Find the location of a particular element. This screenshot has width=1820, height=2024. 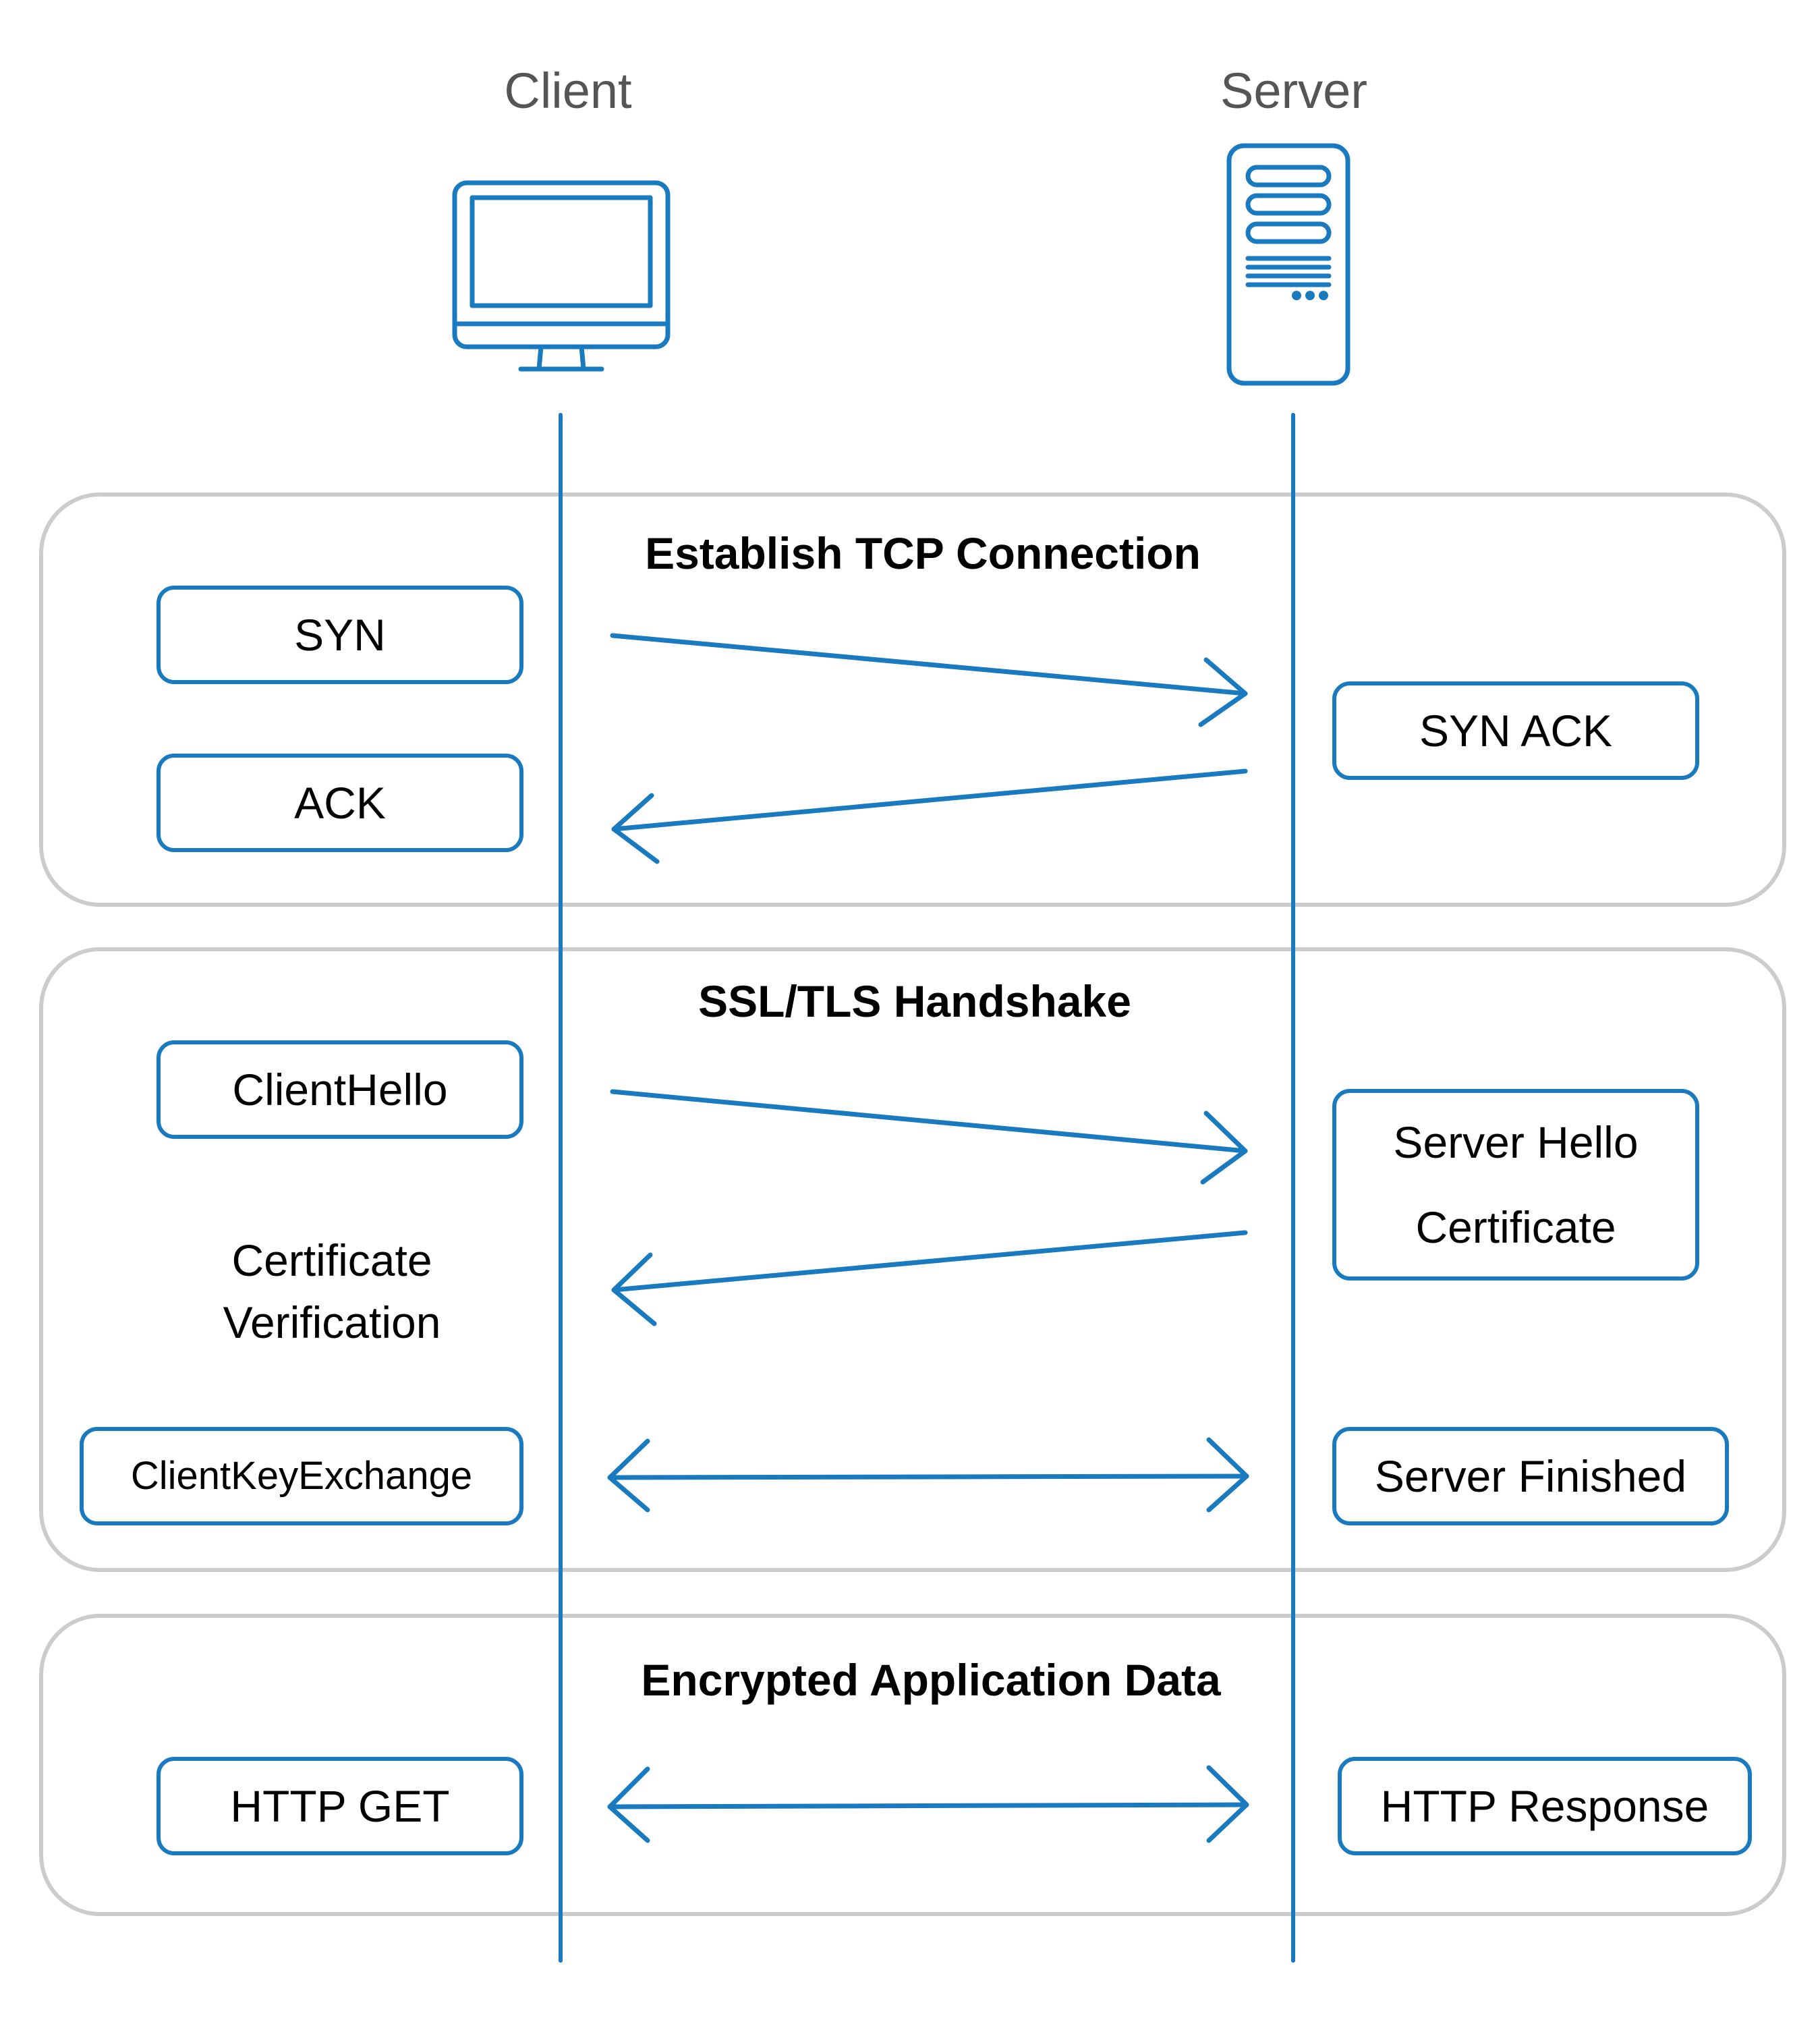

http-response-box: HTTP Response is located at coordinates (1545, 1806).